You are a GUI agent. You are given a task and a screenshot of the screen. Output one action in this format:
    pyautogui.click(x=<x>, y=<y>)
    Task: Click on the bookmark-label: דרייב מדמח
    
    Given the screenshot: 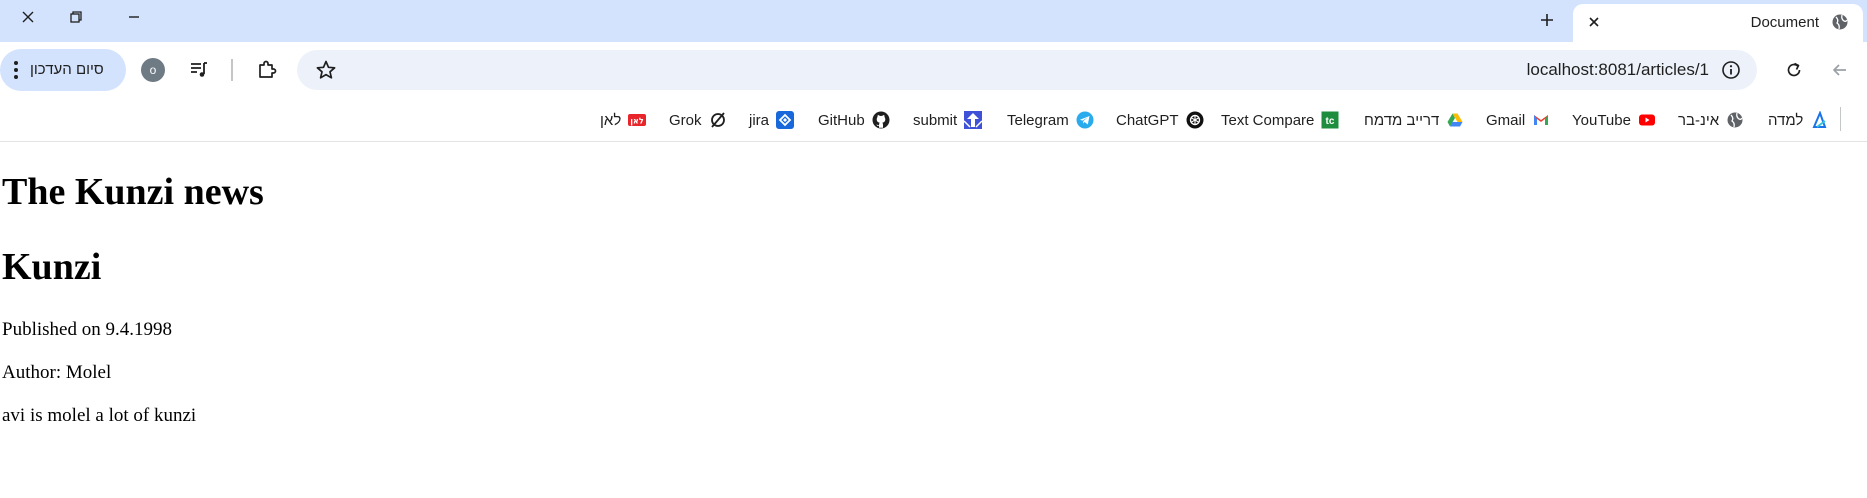 What is the action you would take?
    pyautogui.click(x=1402, y=120)
    